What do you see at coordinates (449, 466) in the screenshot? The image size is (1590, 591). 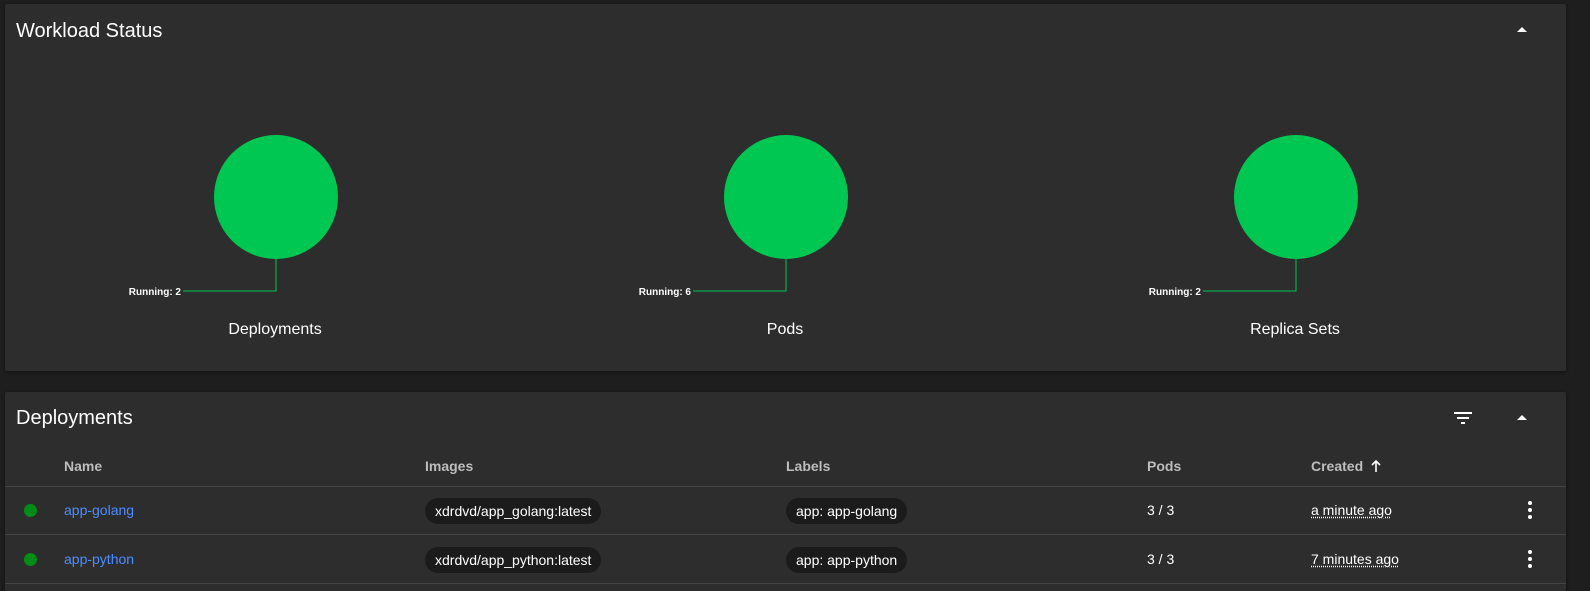 I see `column-header-images: Images` at bounding box center [449, 466].